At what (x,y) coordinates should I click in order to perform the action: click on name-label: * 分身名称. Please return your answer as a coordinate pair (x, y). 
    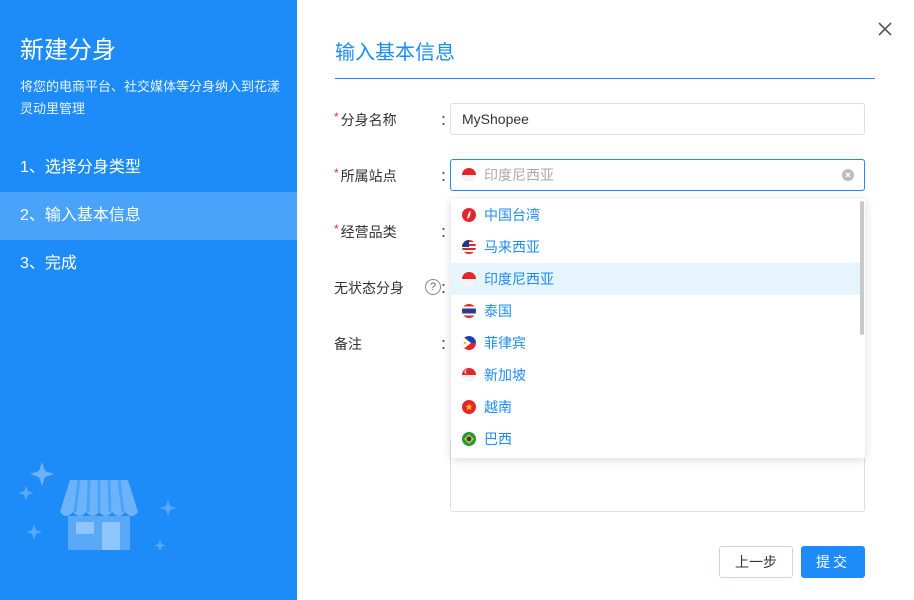
    Looking at the image, I should click on (365, 119).